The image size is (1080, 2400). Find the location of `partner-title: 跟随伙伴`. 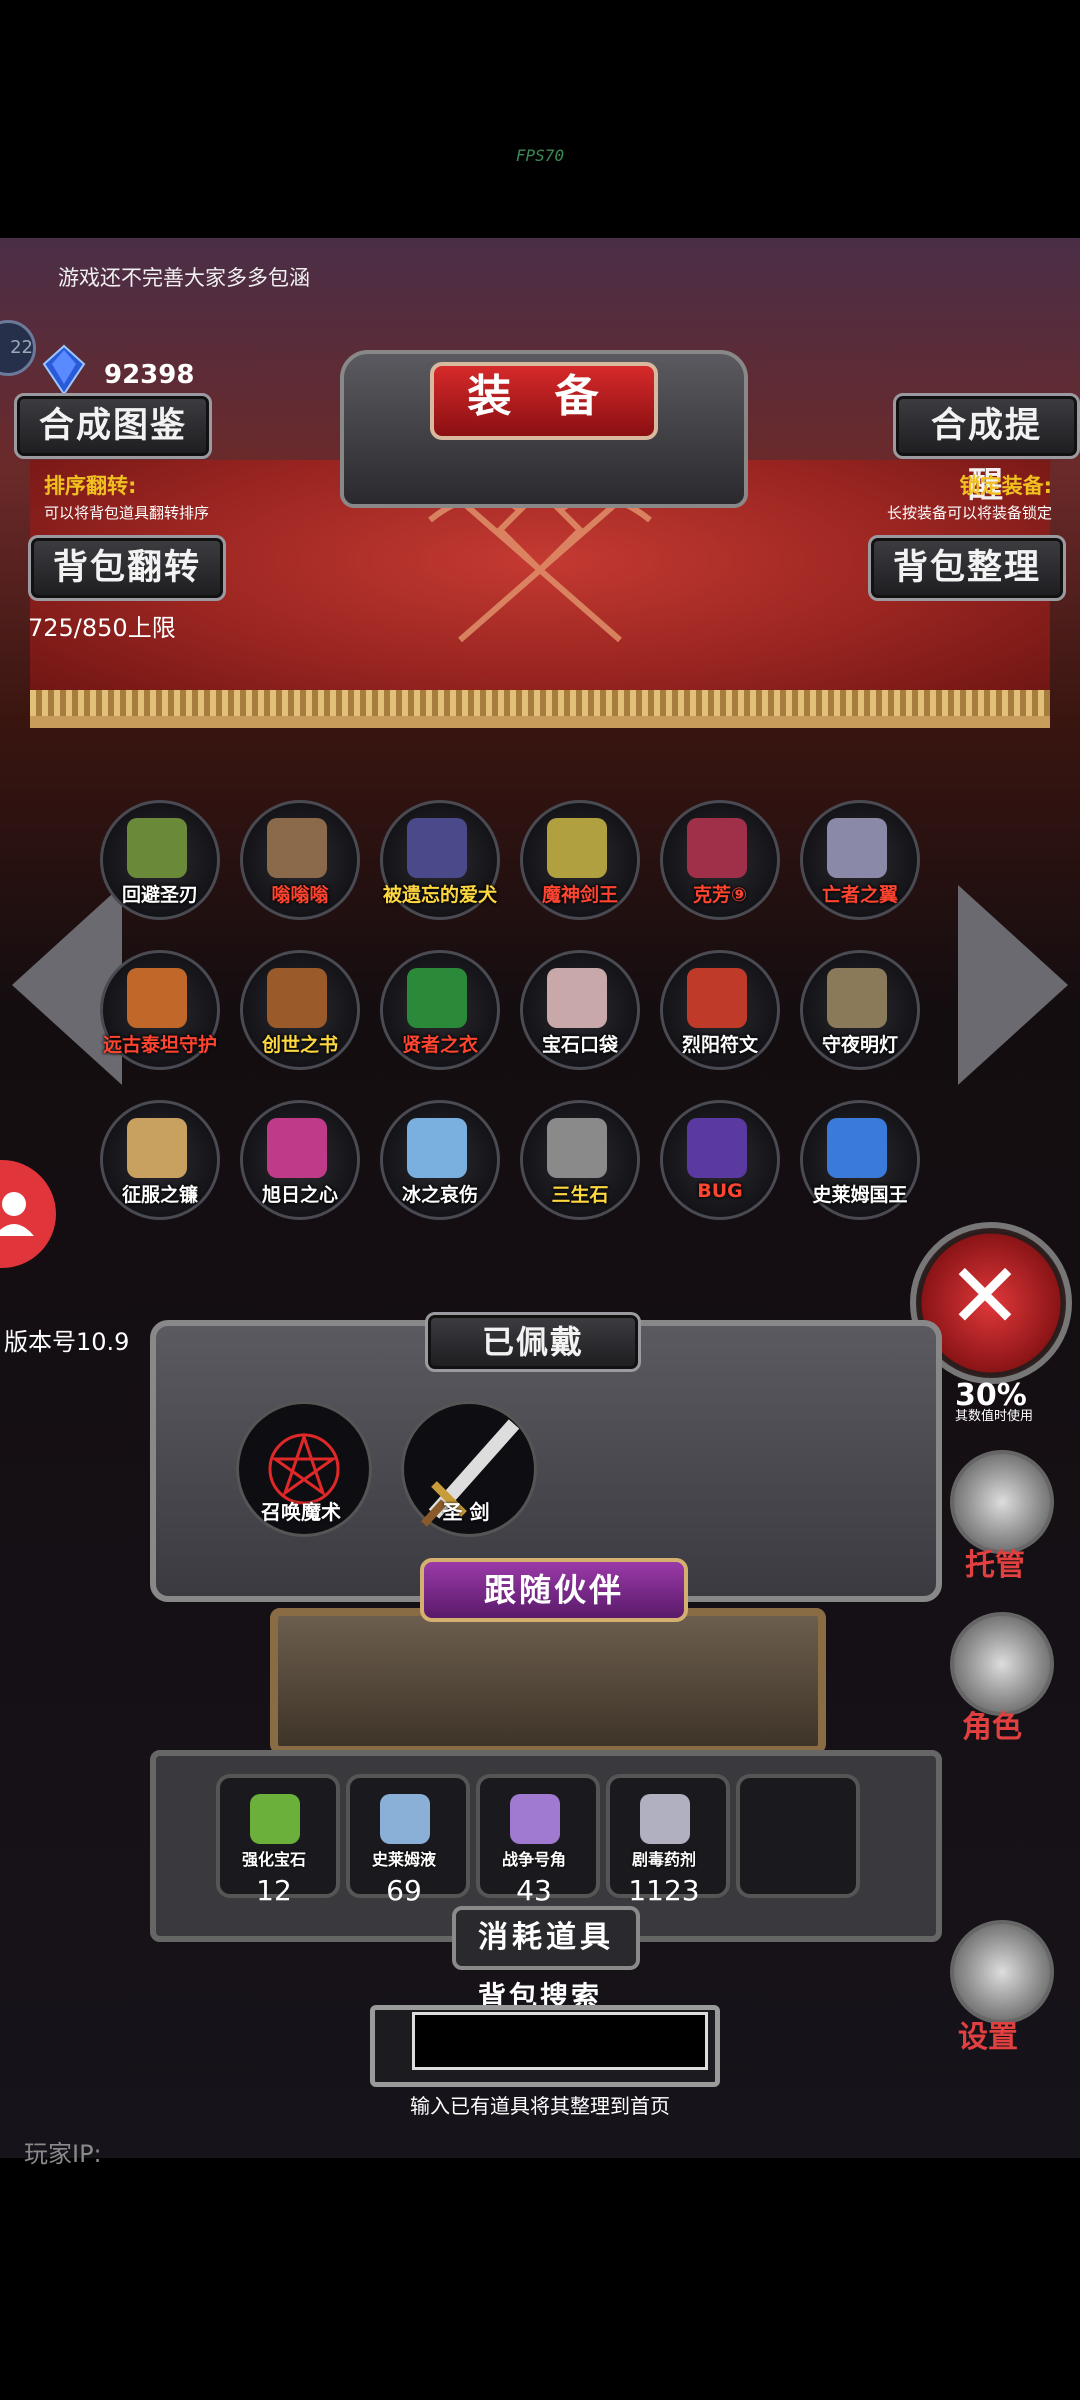

partner-title: 跟随伙伴 is located at coordinates (554, 1590).